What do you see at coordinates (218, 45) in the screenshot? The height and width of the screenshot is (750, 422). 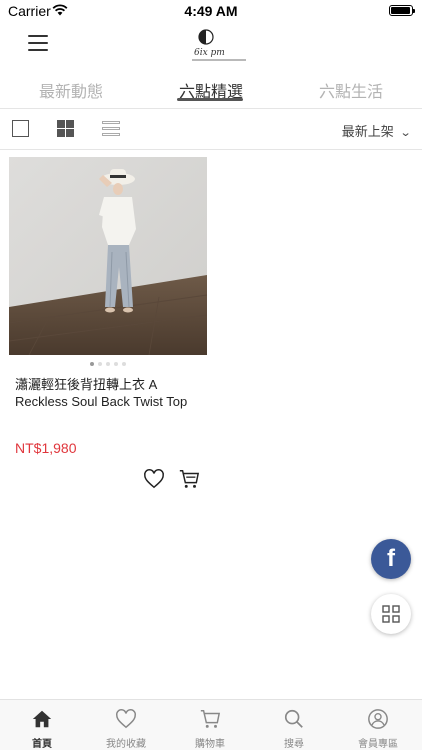 I see `brand-logo: 6ix pm` at bounding box center [218, 45].